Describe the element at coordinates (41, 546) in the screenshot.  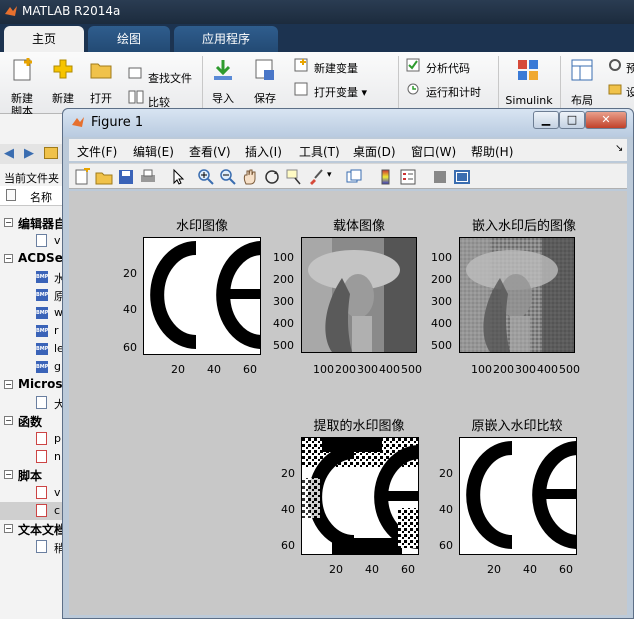
I see `document-icon` at that location.